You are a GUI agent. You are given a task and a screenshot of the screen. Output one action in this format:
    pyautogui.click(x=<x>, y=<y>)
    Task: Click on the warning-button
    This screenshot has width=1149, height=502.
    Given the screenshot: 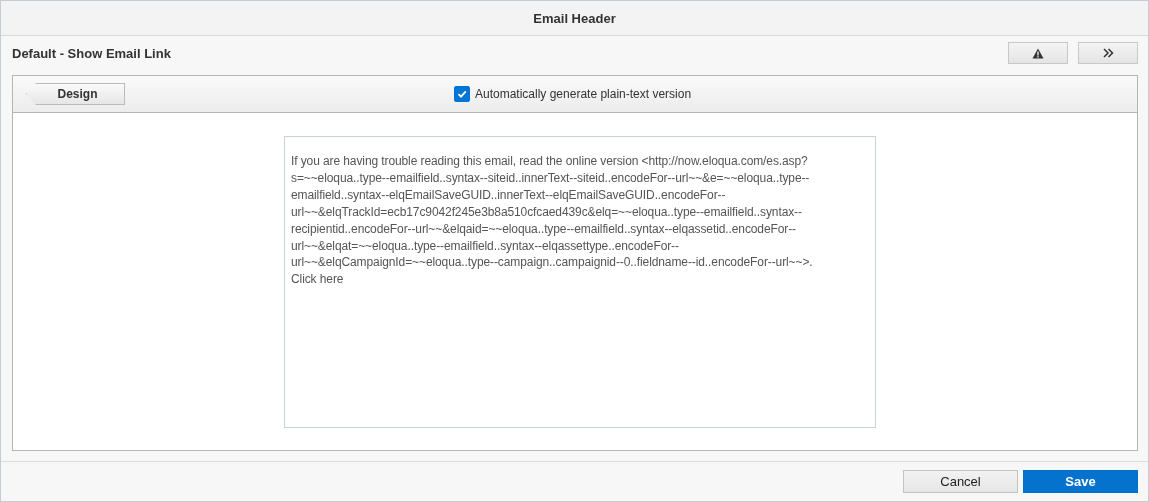 What is the action you would take?
    pyautogui.click(x=1038, y=53)
    